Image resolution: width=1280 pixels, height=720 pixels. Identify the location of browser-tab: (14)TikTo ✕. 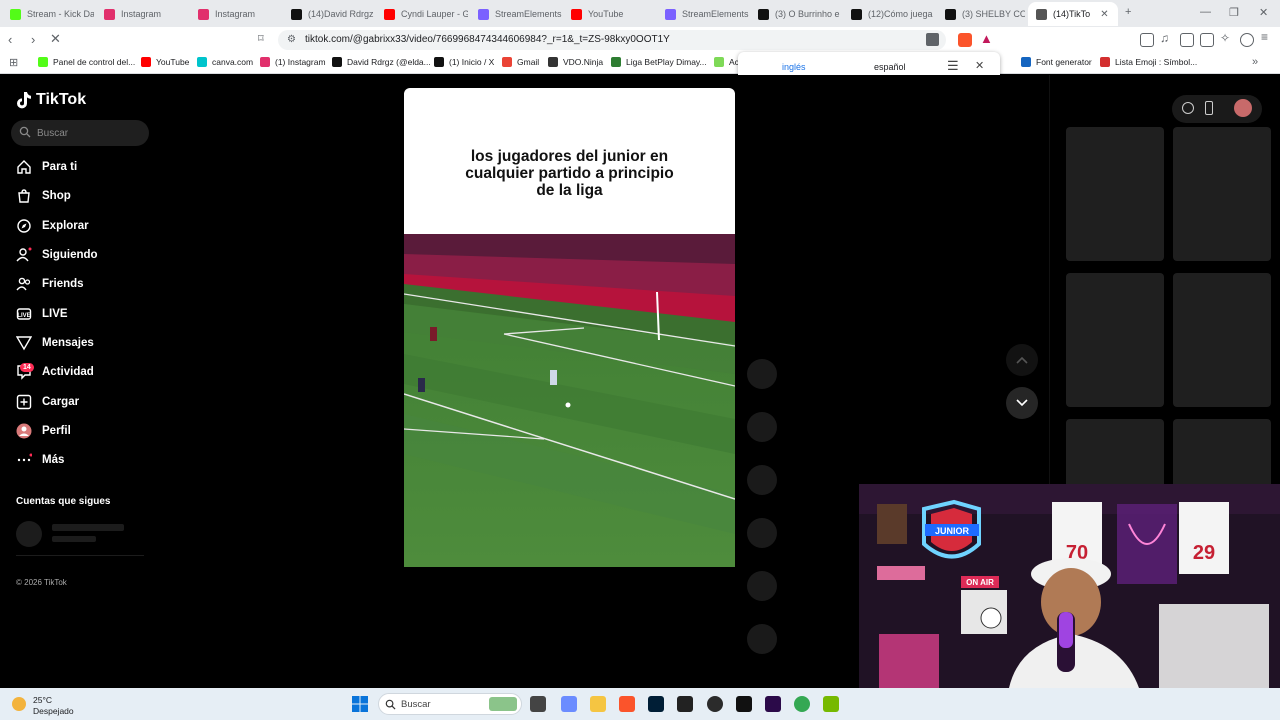
(1073, 14).